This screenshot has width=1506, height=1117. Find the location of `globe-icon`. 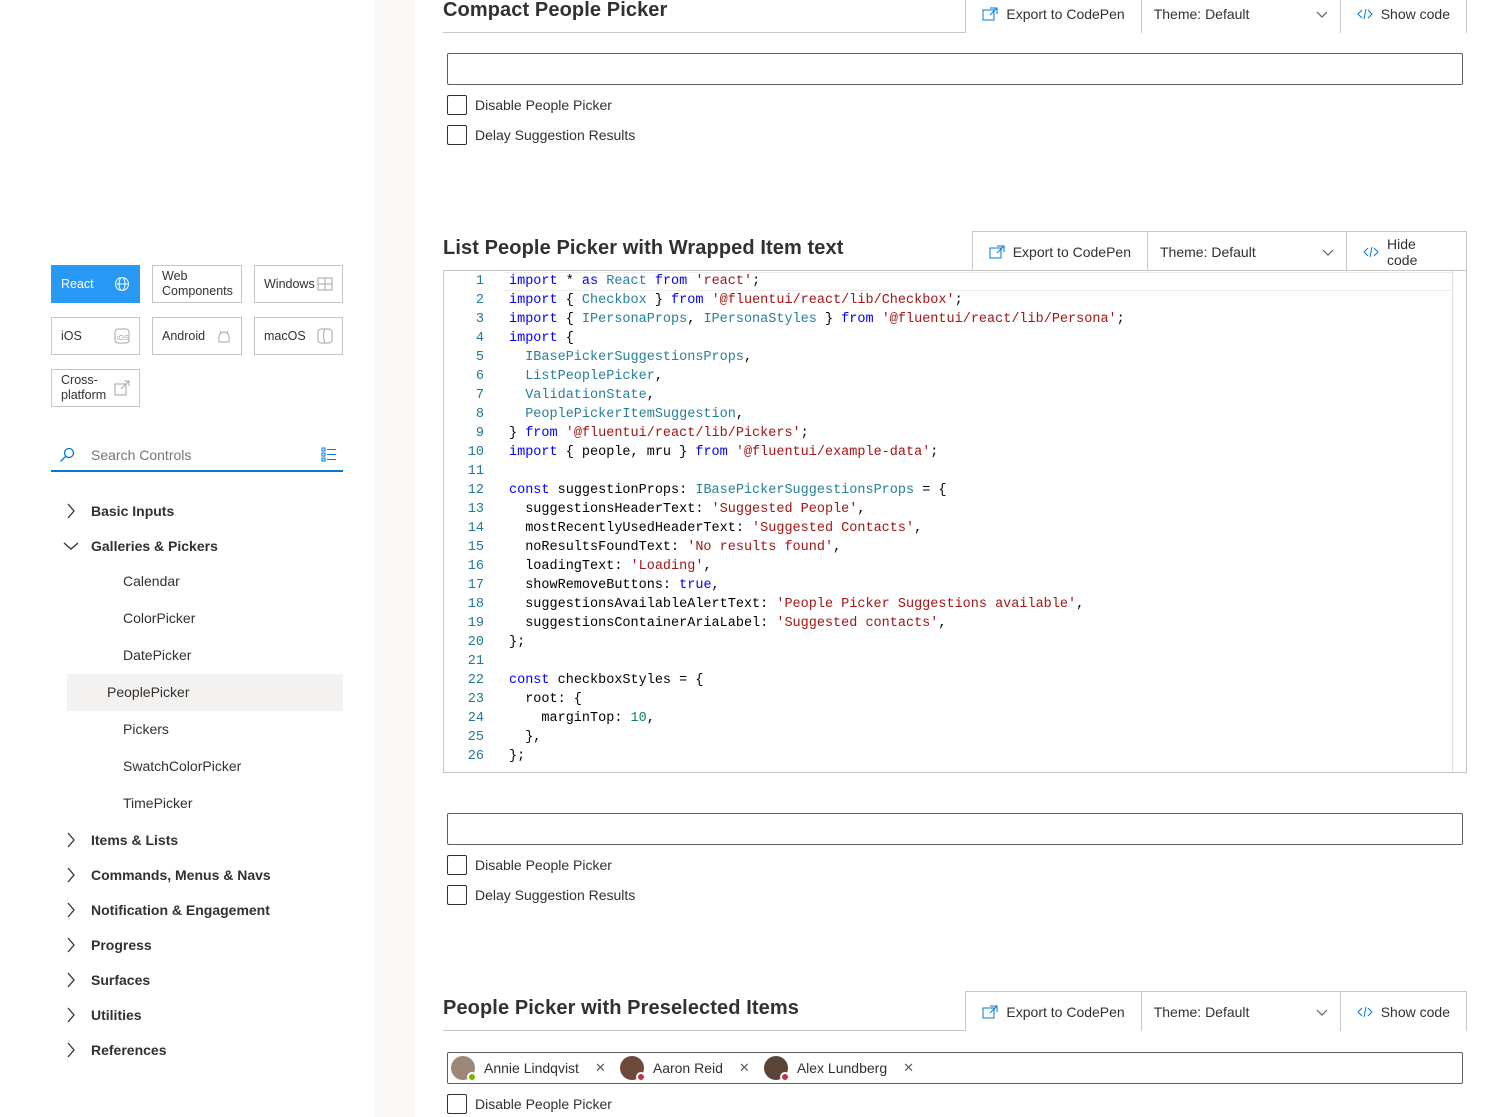

globe-icon is located at coordinates (122, 284).